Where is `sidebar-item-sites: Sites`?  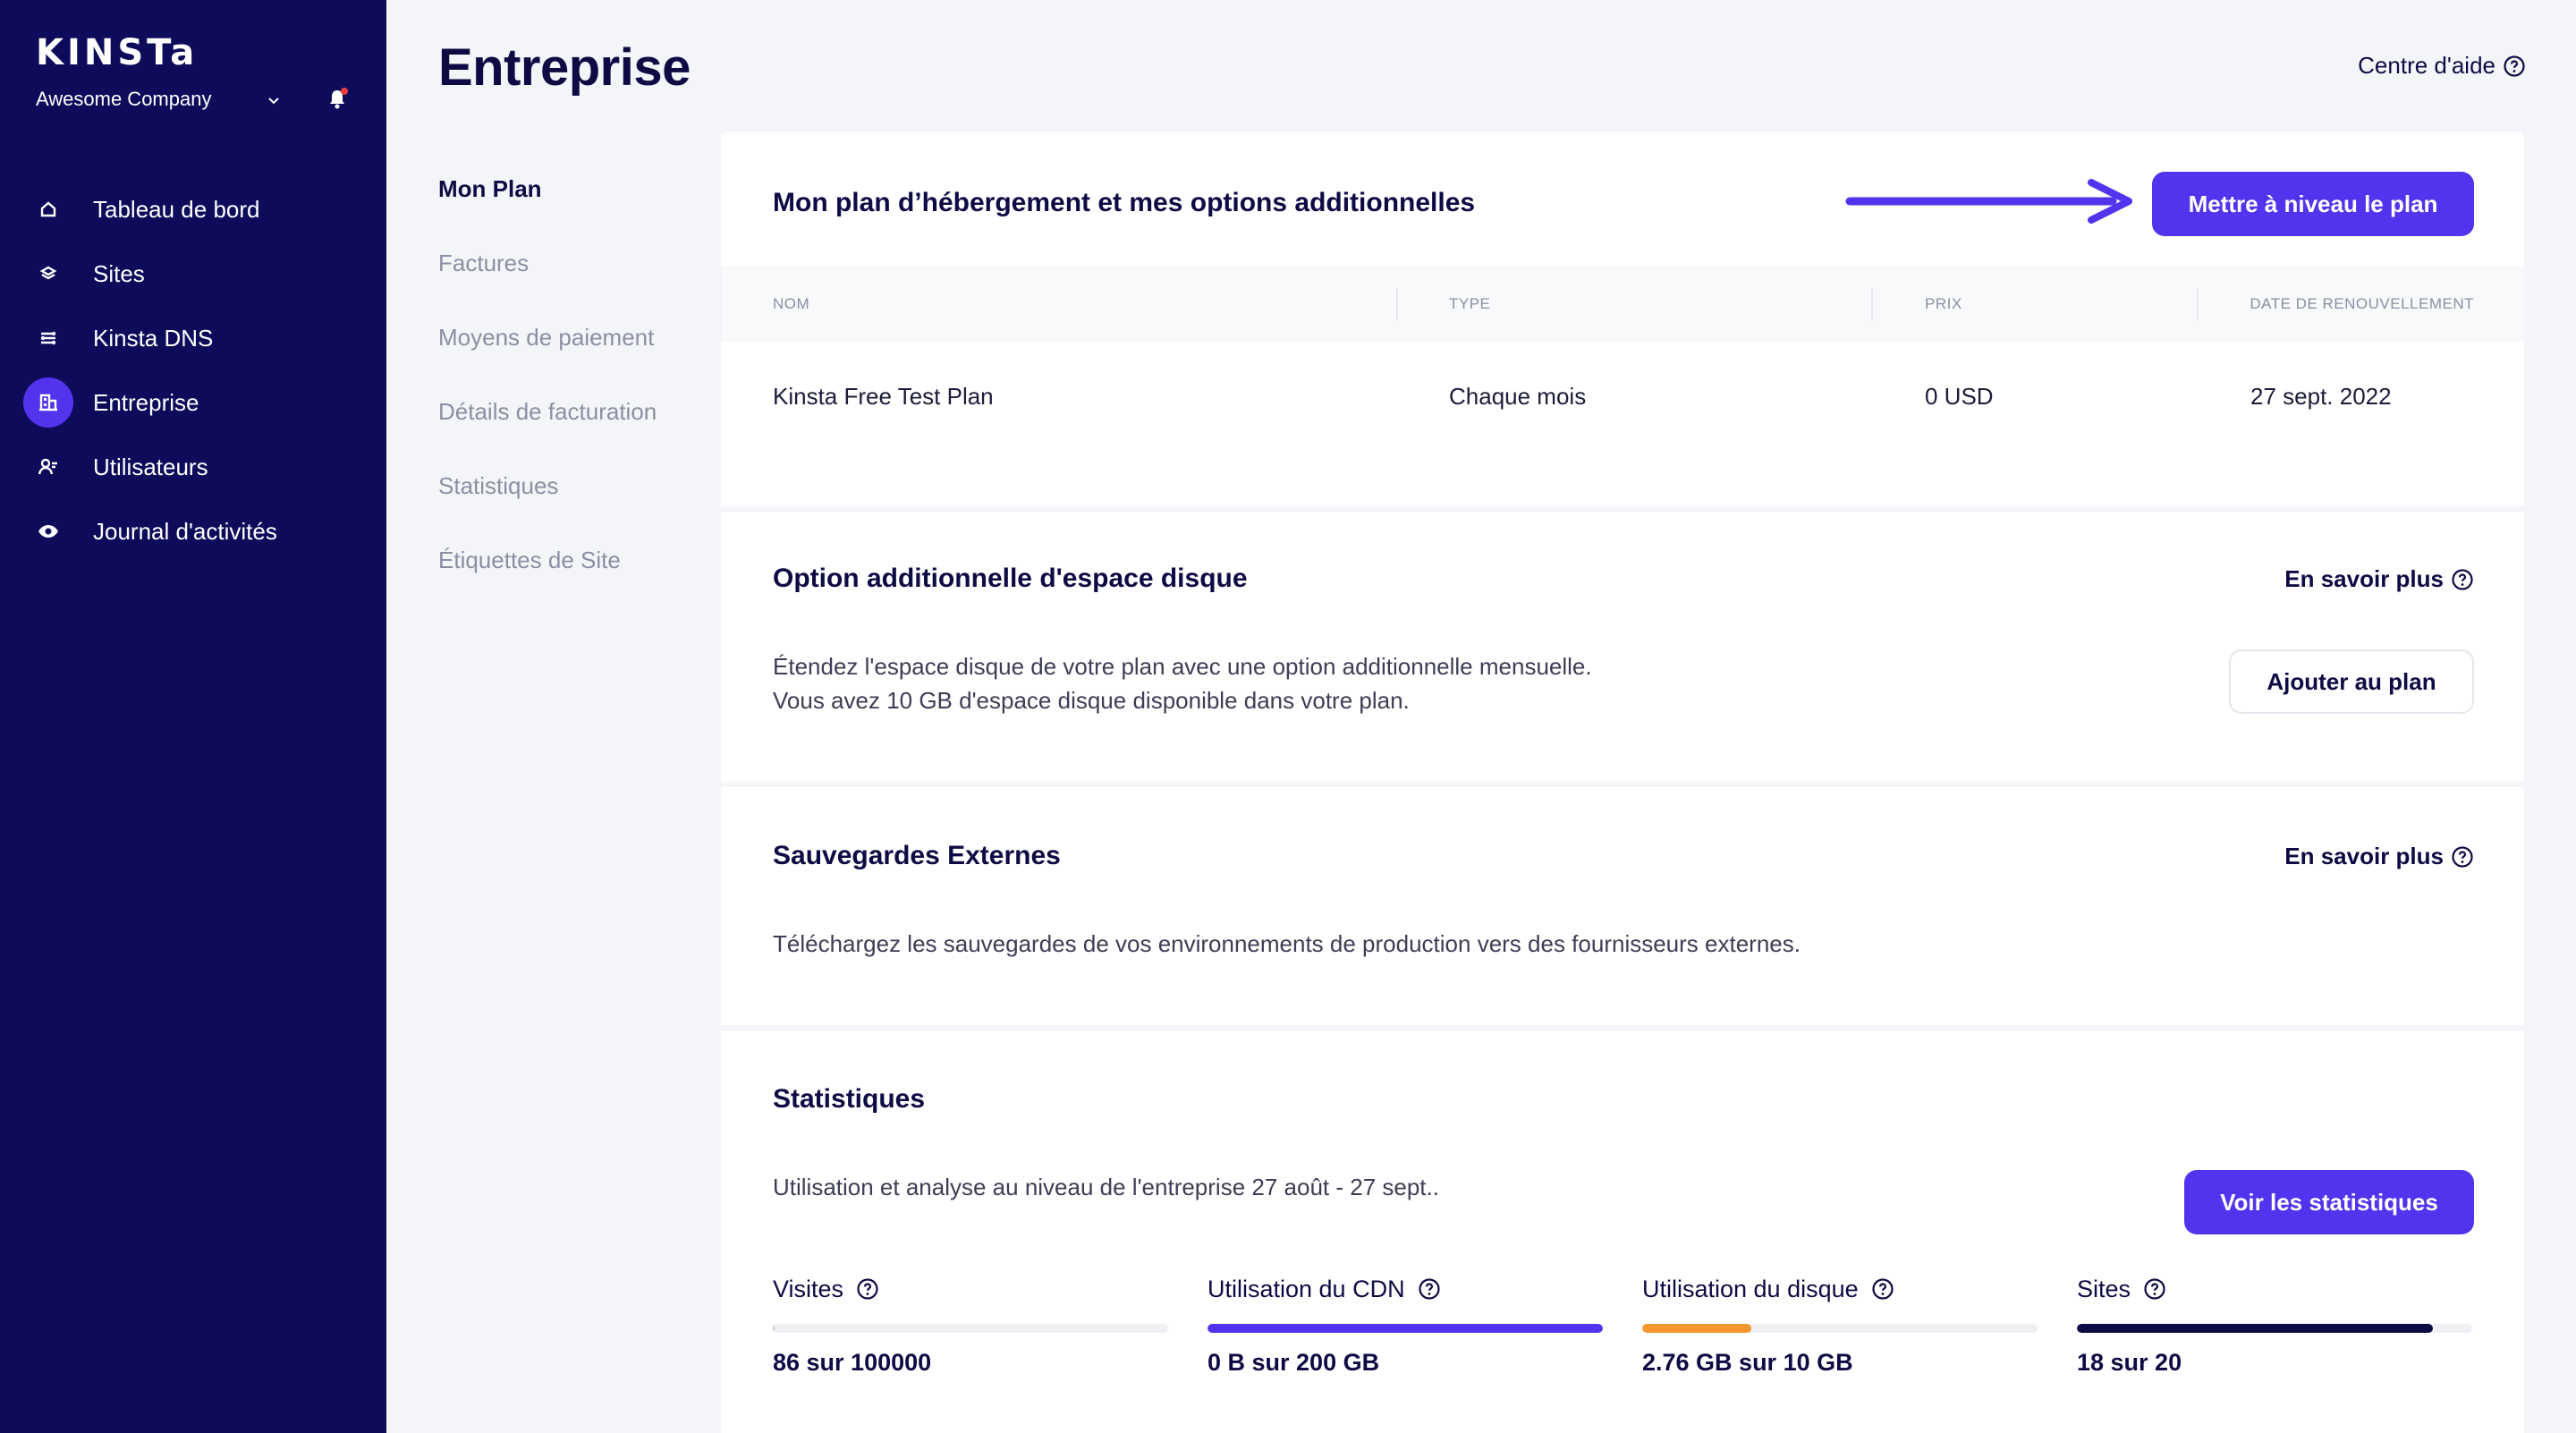
sidebar-item-sites: Sites is located at coordinates (193, 274).